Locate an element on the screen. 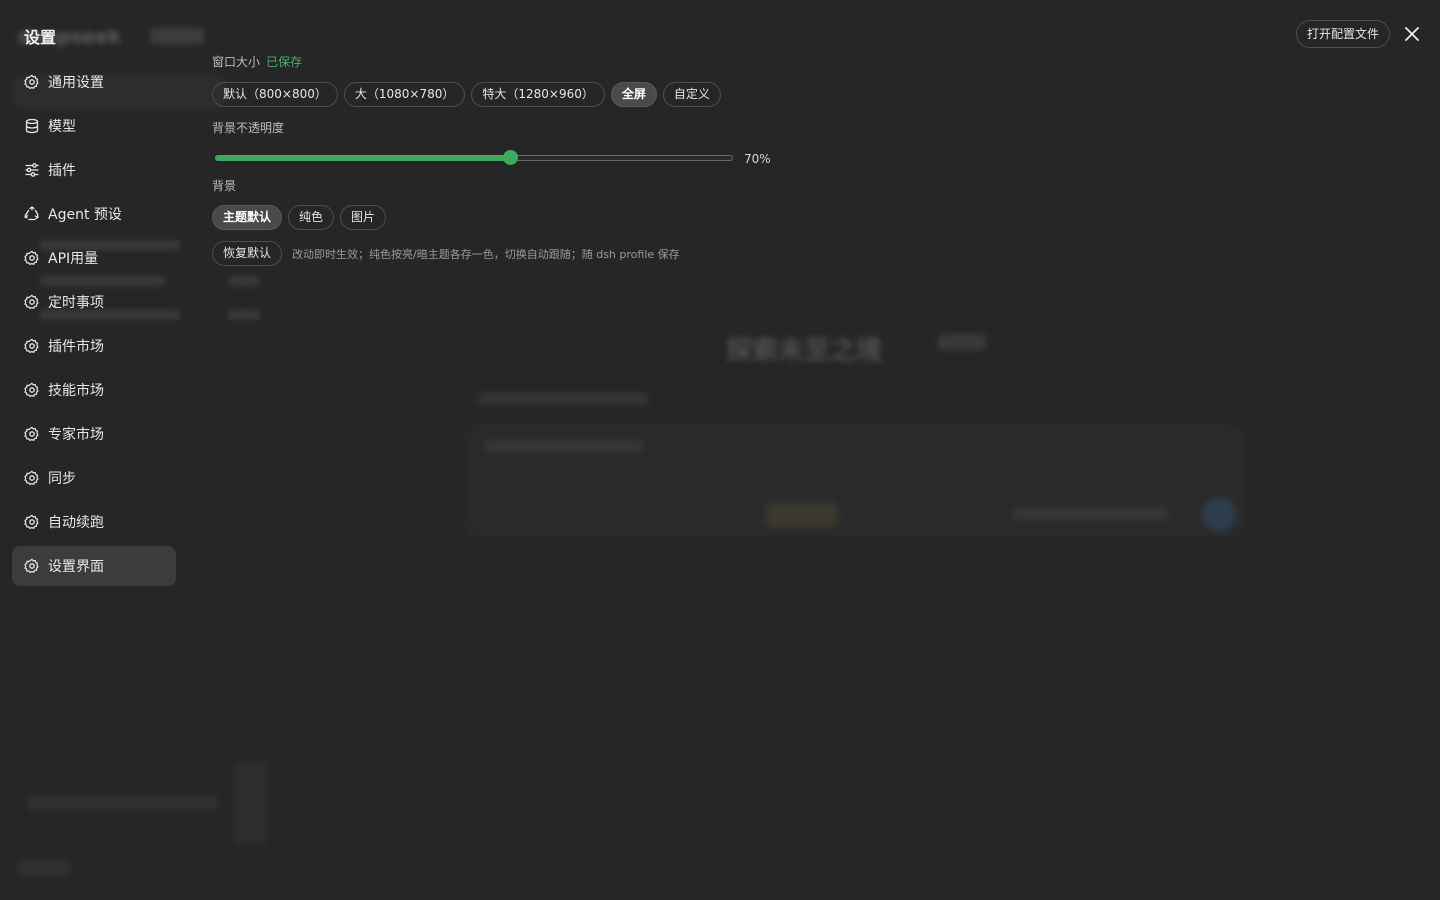 The width and height of the screenshot is (1440, 900). sidebar-item-1: 模型 is located at coordinates (94, 126).